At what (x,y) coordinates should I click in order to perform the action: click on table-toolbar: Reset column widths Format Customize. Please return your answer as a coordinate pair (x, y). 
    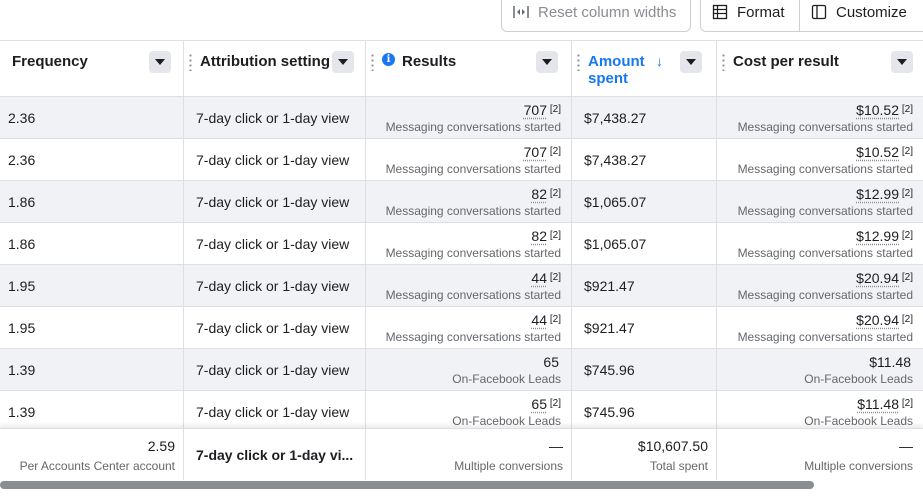
    Looking at the image, I should click on (461, 20).